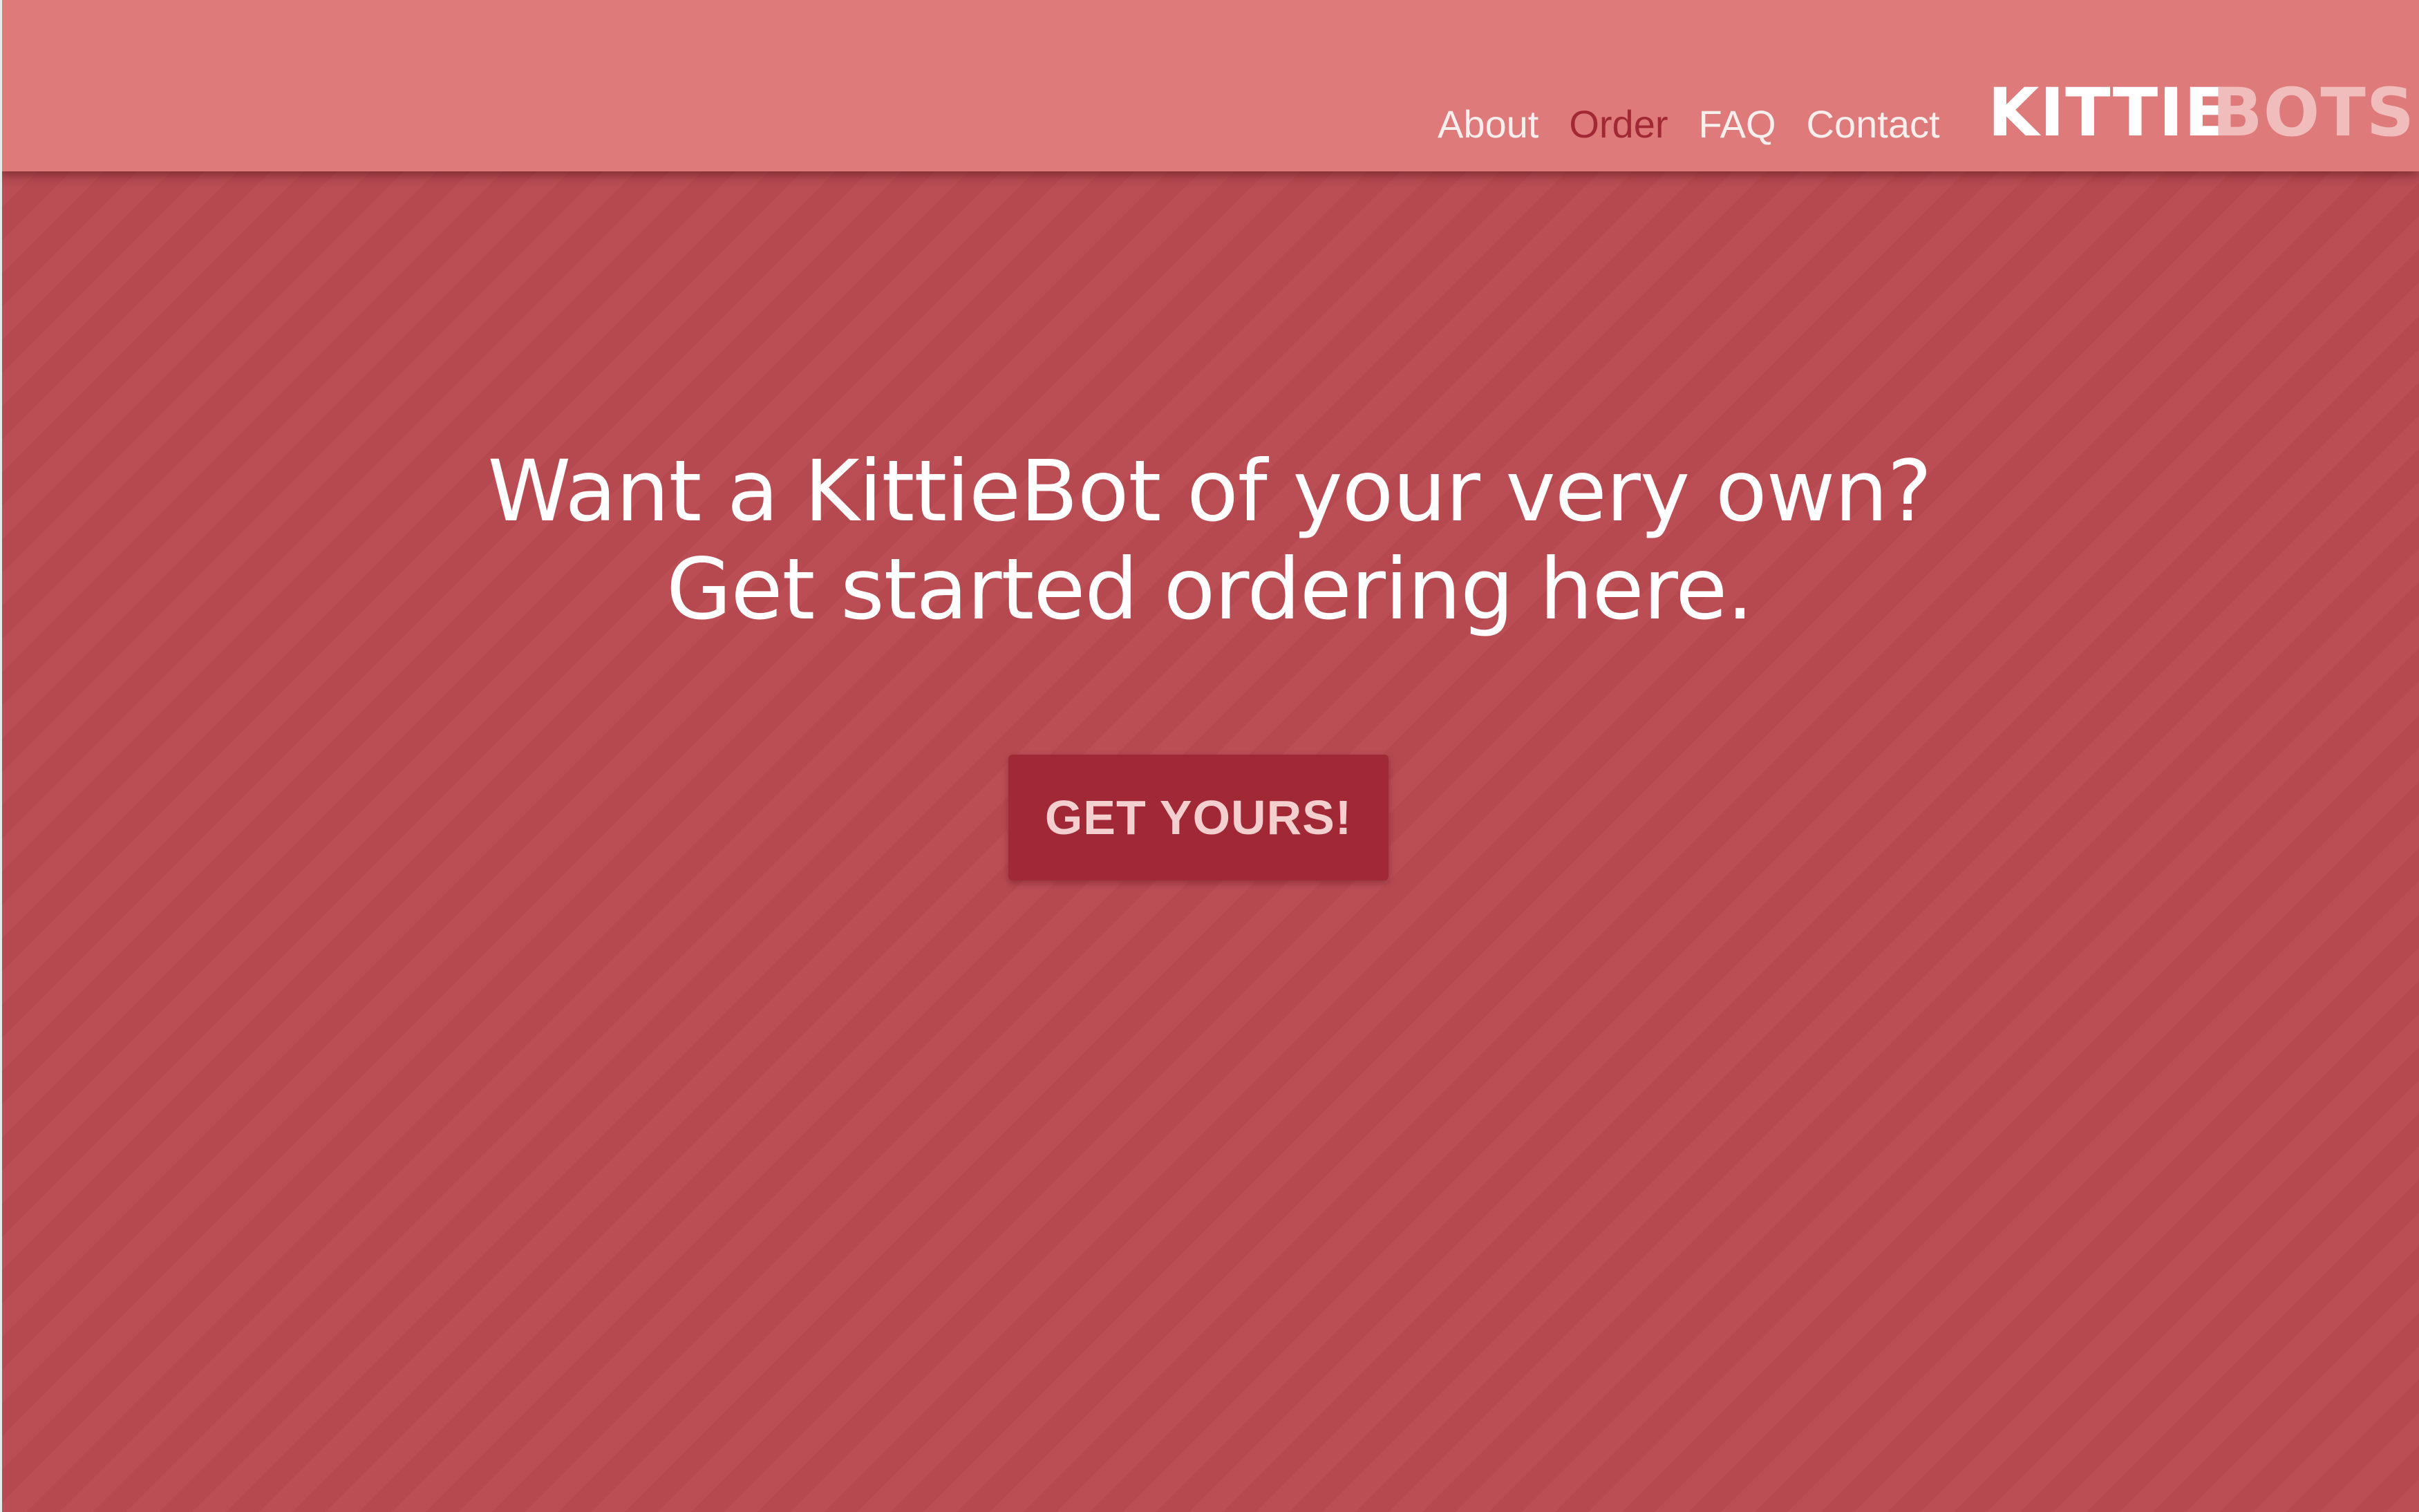 Image resolution: width=2419 pixels, height=1512 pixels. I want to click on nav-faq-link: FAQ, so click(1737, 124).